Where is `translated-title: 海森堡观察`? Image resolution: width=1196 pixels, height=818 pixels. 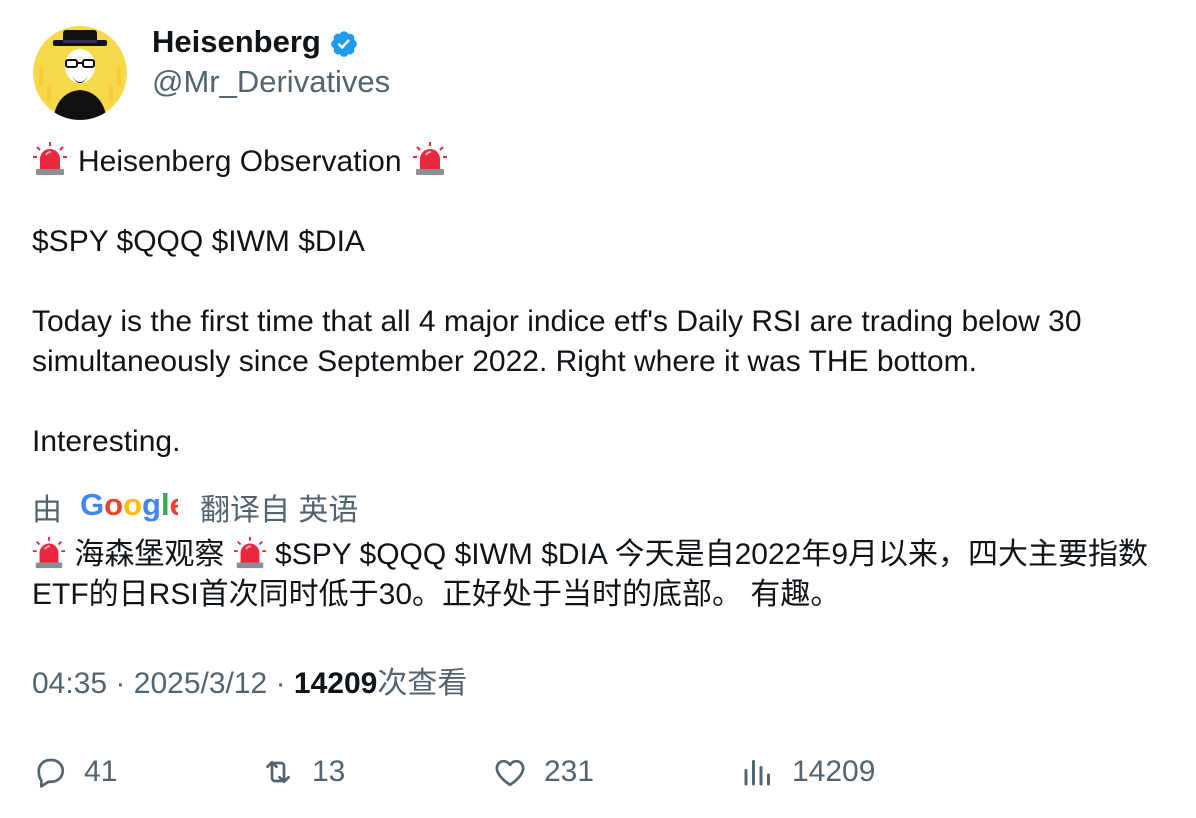
translated-title: 海森堡观察 is located at coordinates (149, 554).